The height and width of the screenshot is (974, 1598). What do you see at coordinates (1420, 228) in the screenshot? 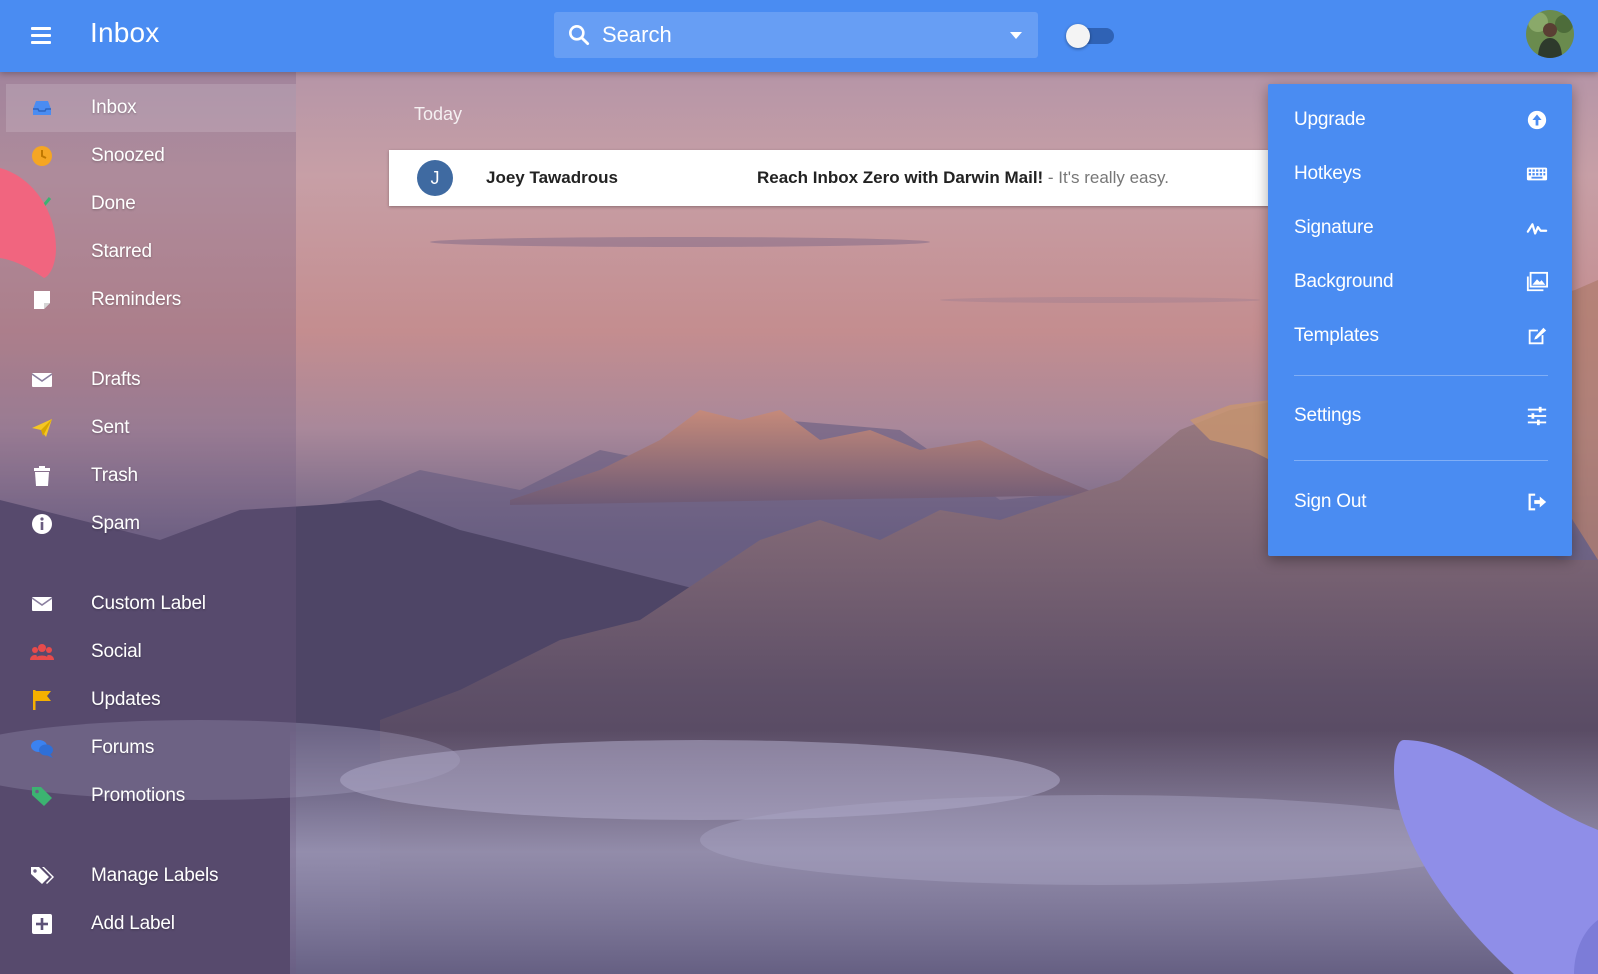
I see `menu-item-signature: Signature` at bounding box center [1420, 228].